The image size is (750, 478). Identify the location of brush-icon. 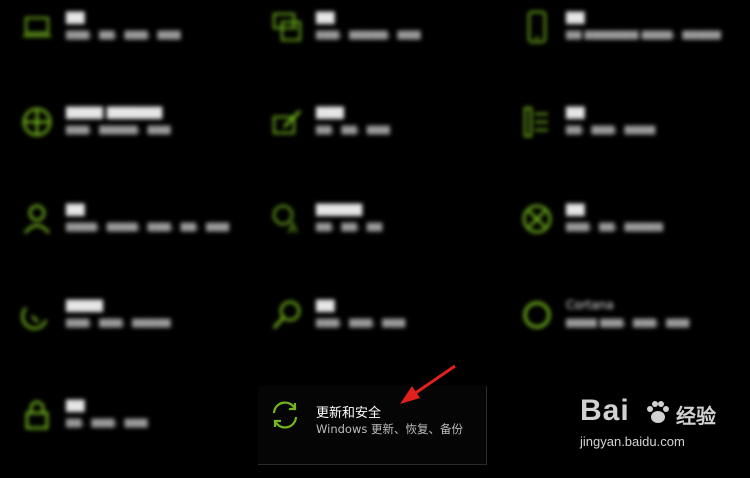
(287, 122).